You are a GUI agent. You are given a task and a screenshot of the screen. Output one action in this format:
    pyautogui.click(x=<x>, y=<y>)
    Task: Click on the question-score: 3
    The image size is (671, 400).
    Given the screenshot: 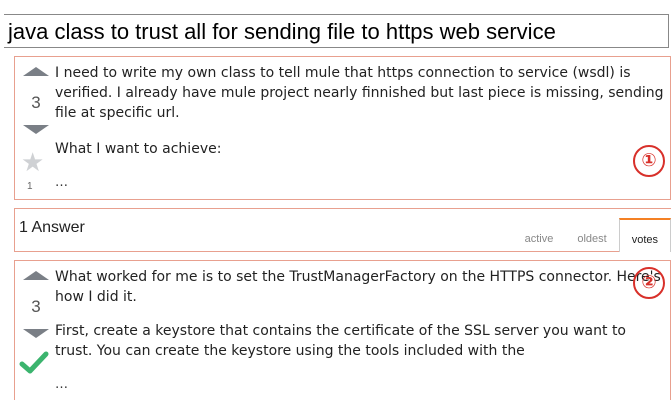 What is the action you would take?
    pyautogui.click(x=36, y=102)
    